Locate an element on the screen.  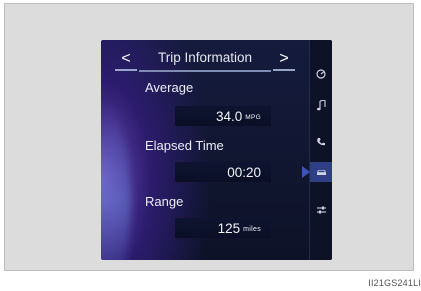
gauge-icon is located at coordinates (321, 74).